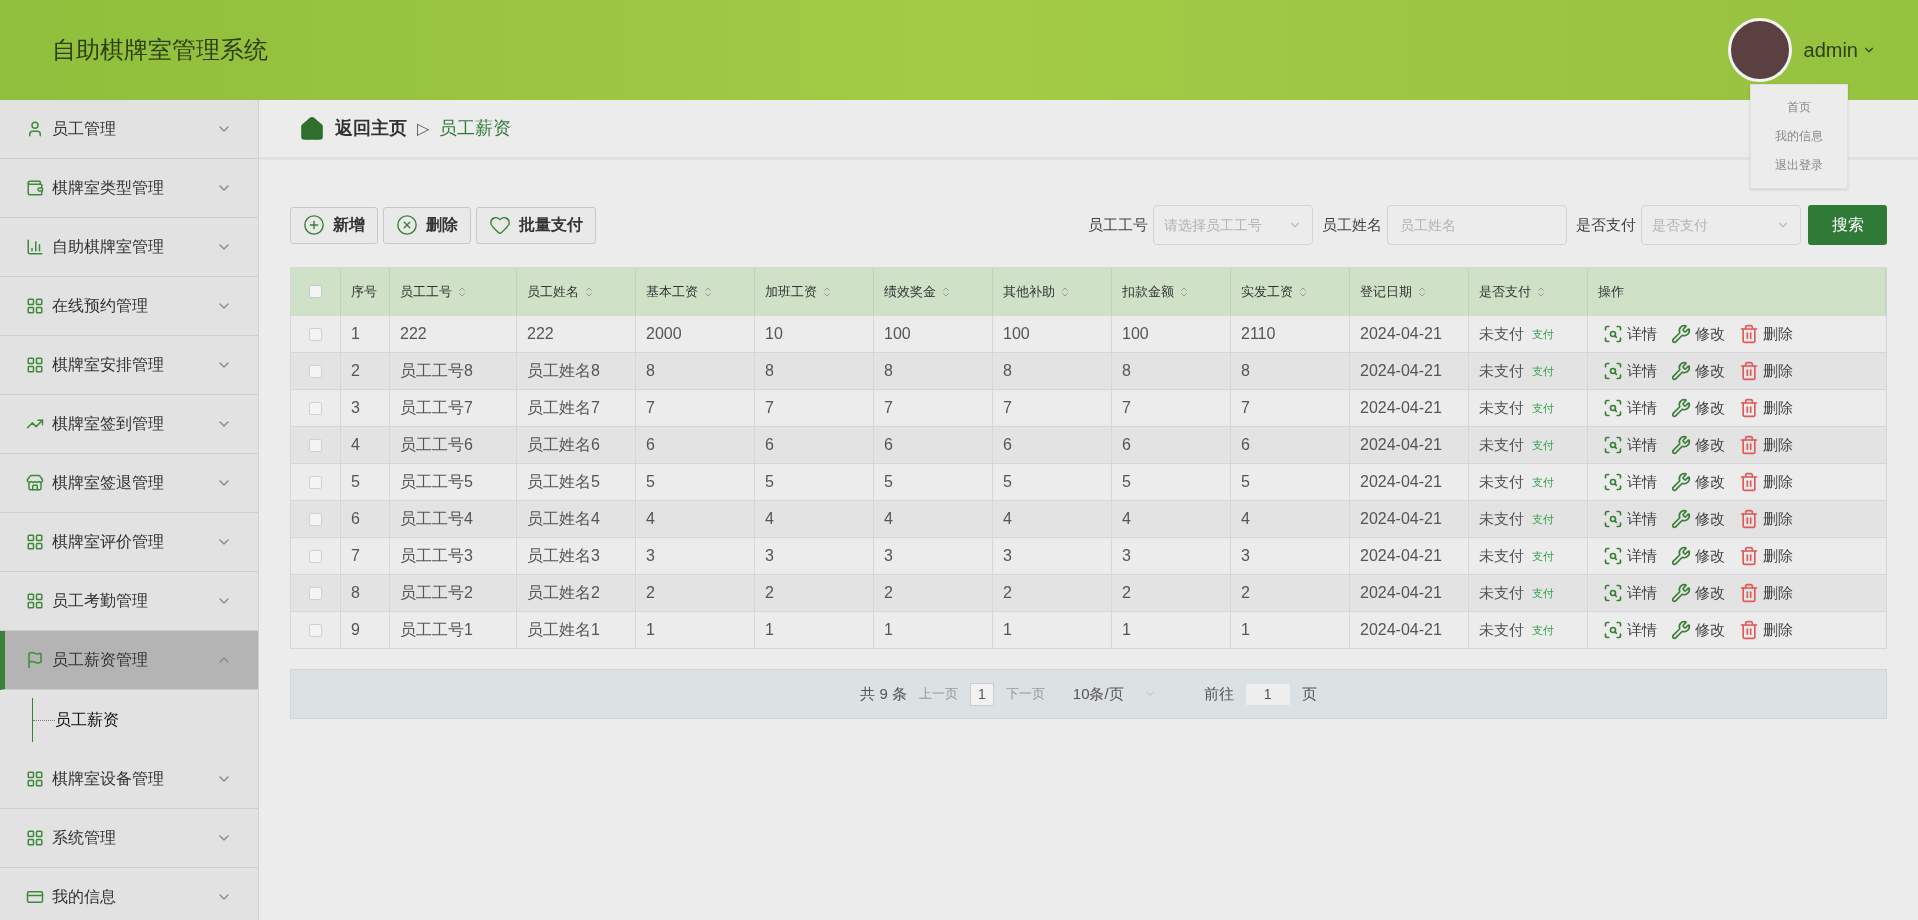 Image resolution: width=1918 pixels, height=920 pixels. What do you see at coordinates (314, 225) in the screenshot?
I see `plus-circle-icon` at bounding box center [314, 225].